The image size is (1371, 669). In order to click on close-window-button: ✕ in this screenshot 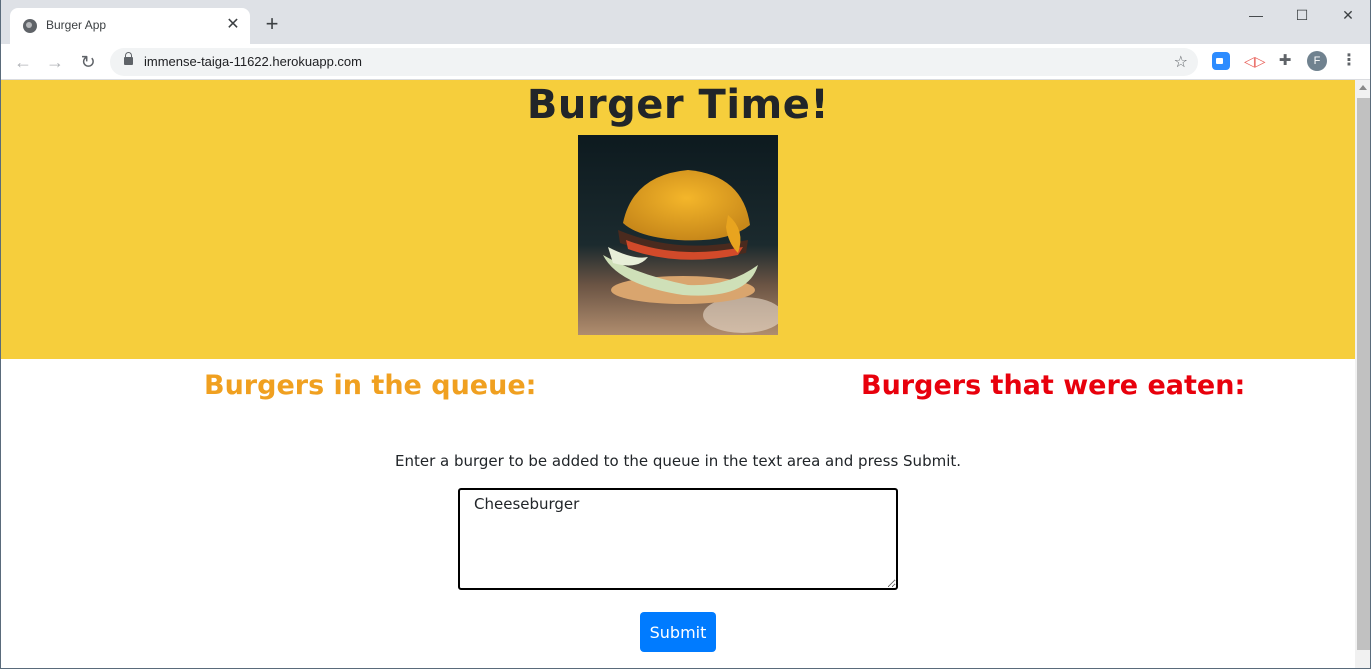, I will do `click(1347, 16)`.